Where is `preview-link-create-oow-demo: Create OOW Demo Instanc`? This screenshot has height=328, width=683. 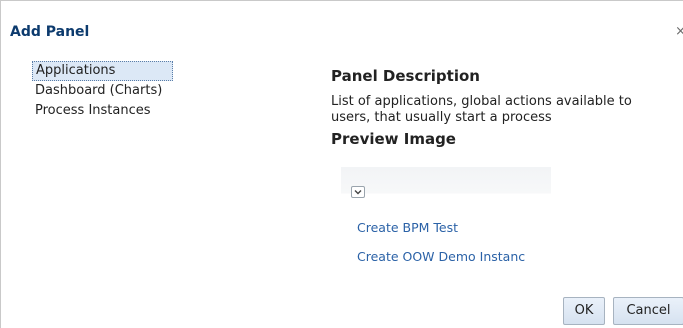
preview-link-create-oow-demo: Create OOW Demo Instanc is located at coordinates (441, 256).